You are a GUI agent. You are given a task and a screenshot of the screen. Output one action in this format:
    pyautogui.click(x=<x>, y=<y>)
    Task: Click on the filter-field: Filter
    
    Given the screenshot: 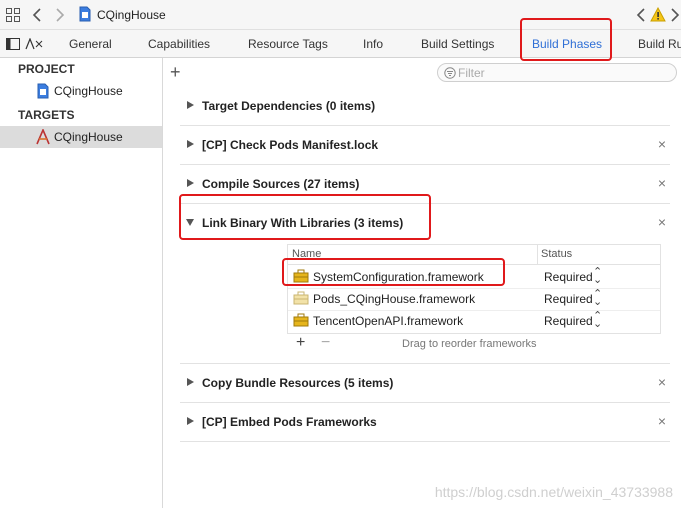 What is the action you would take?
    pyautogui.click(x=557, y=72)
    